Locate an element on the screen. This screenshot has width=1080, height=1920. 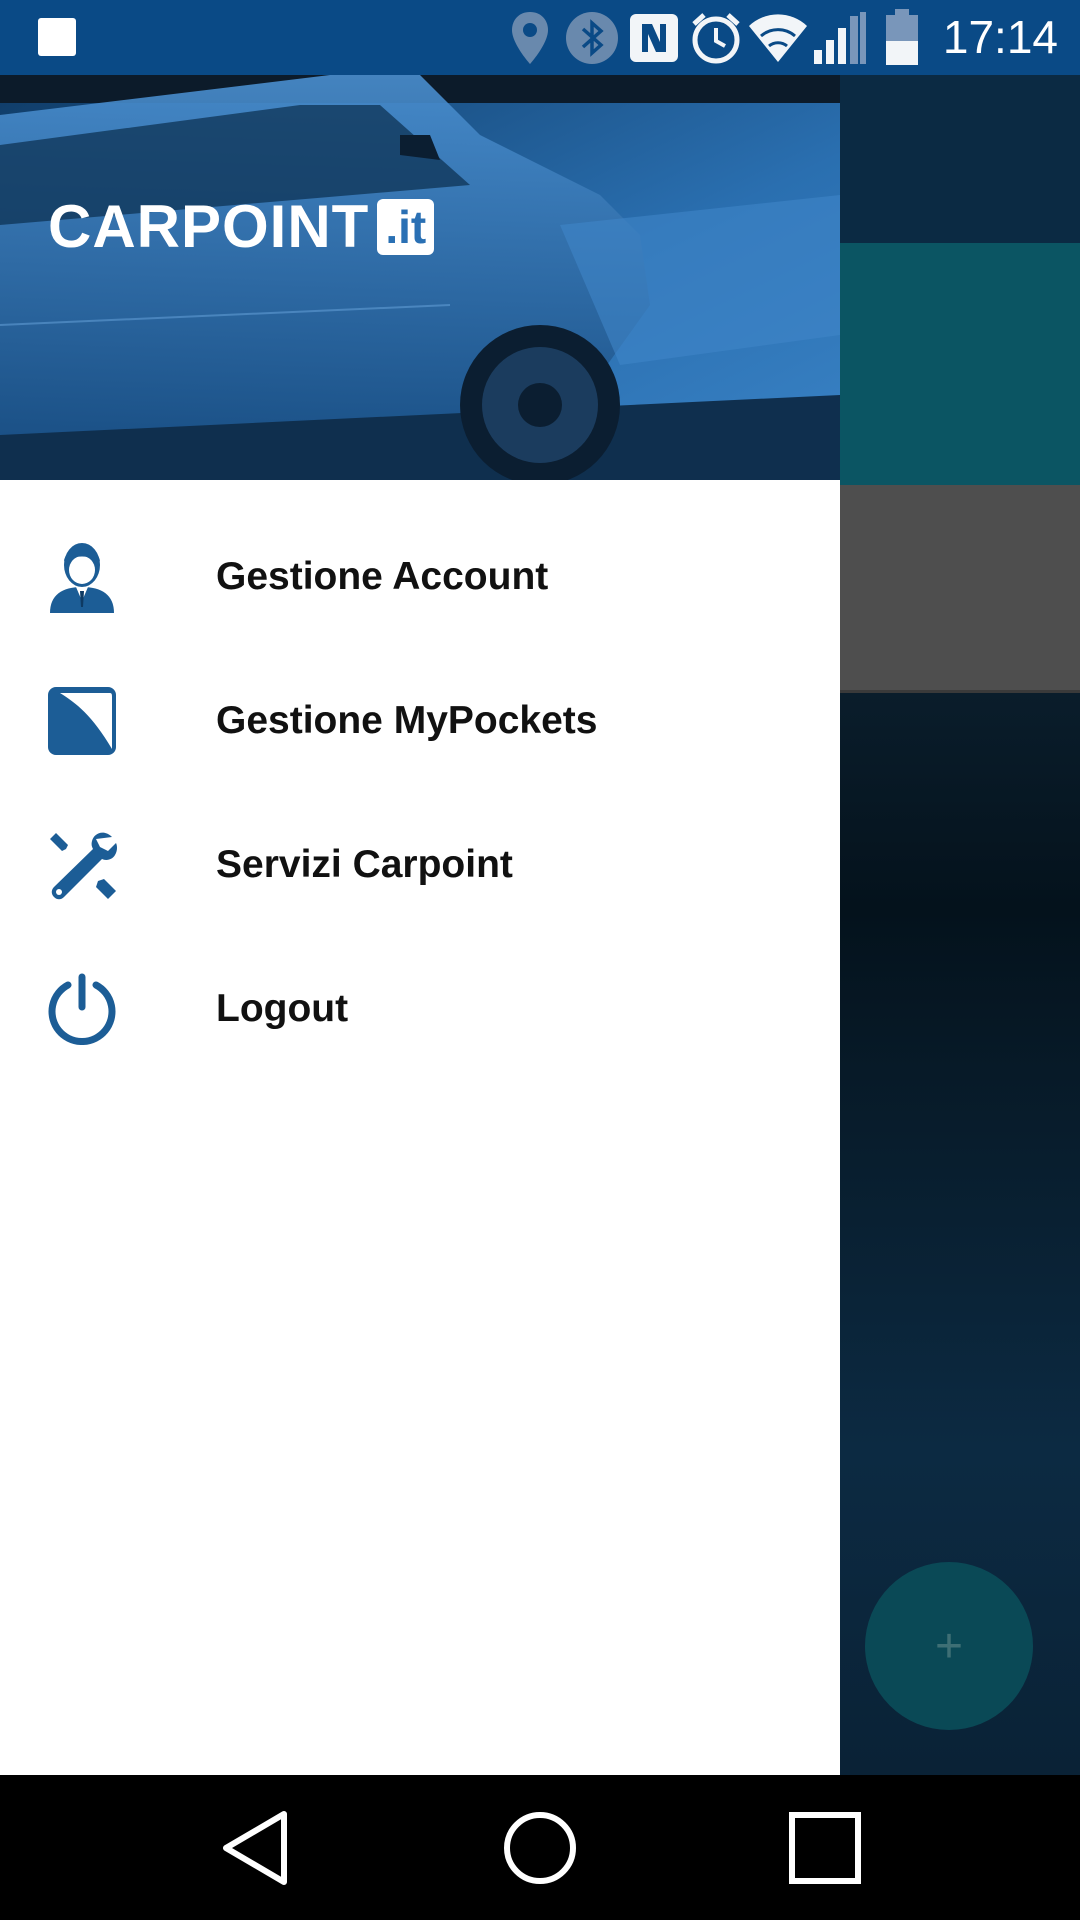
nfc-icon is located at coordinates (654, 37).